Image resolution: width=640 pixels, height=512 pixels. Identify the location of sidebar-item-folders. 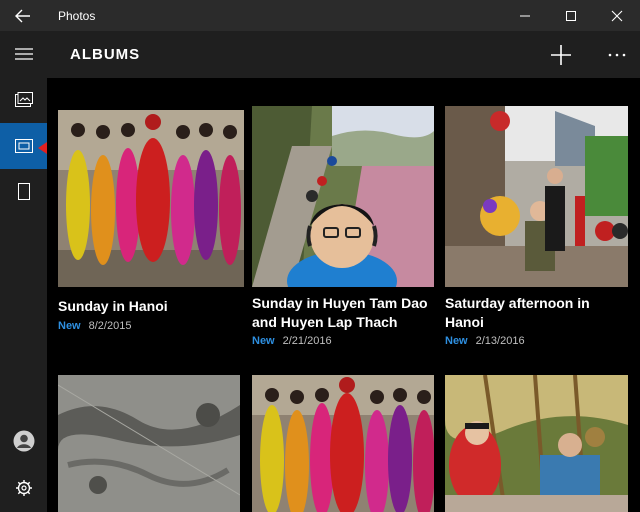
(23, 192).